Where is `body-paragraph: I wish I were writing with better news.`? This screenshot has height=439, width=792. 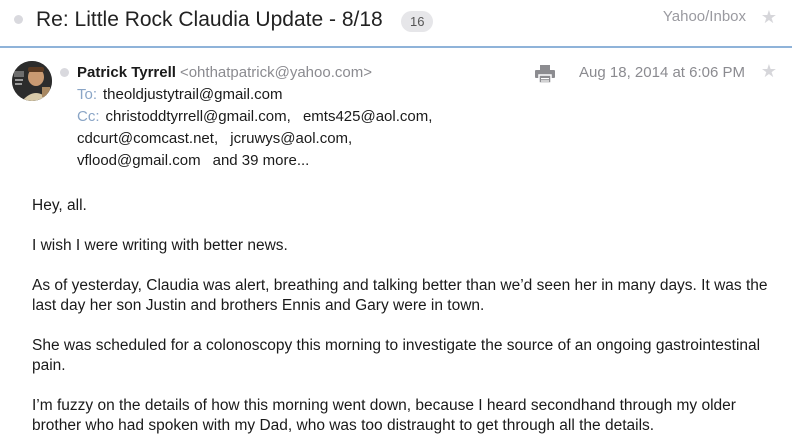
body-paragraph: I wish I were writing with better news. is located at coordinates (160, 245).